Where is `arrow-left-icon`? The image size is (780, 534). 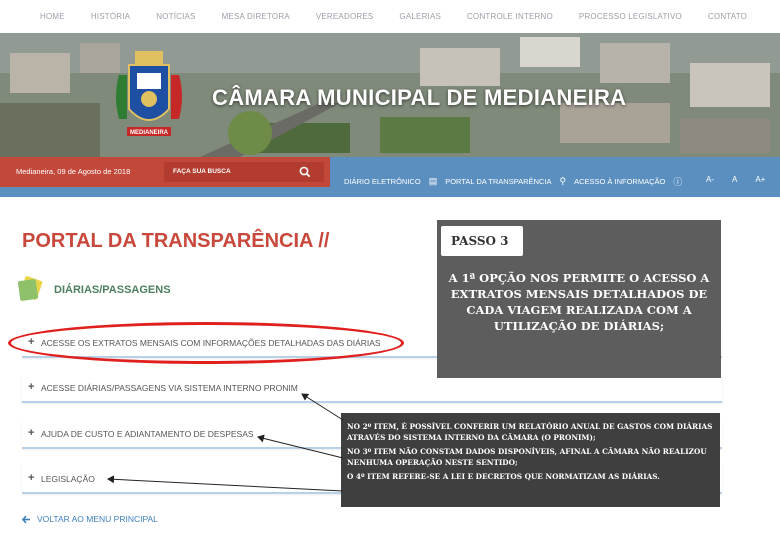 arrow-left-icon is located at coordinates (26, 519).